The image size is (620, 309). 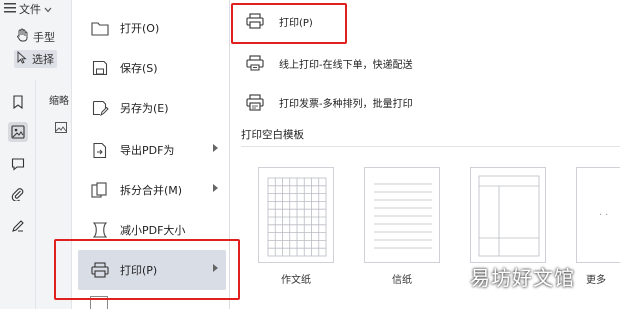 What do you see at coordinates (59, 101) in the screenshot?
I see `thumbnail-panel-title: 缩略` at bounding box center [59, 101].